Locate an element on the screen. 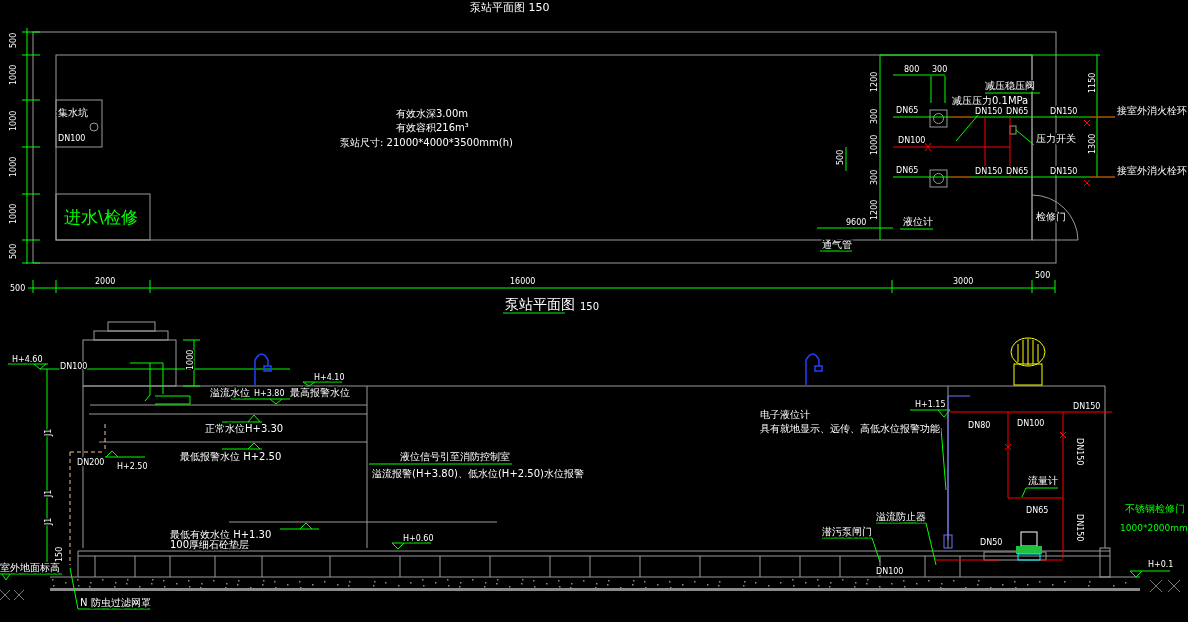  annotation-text: N 防虫过滤网罩 is located at coordinates (115, 602).